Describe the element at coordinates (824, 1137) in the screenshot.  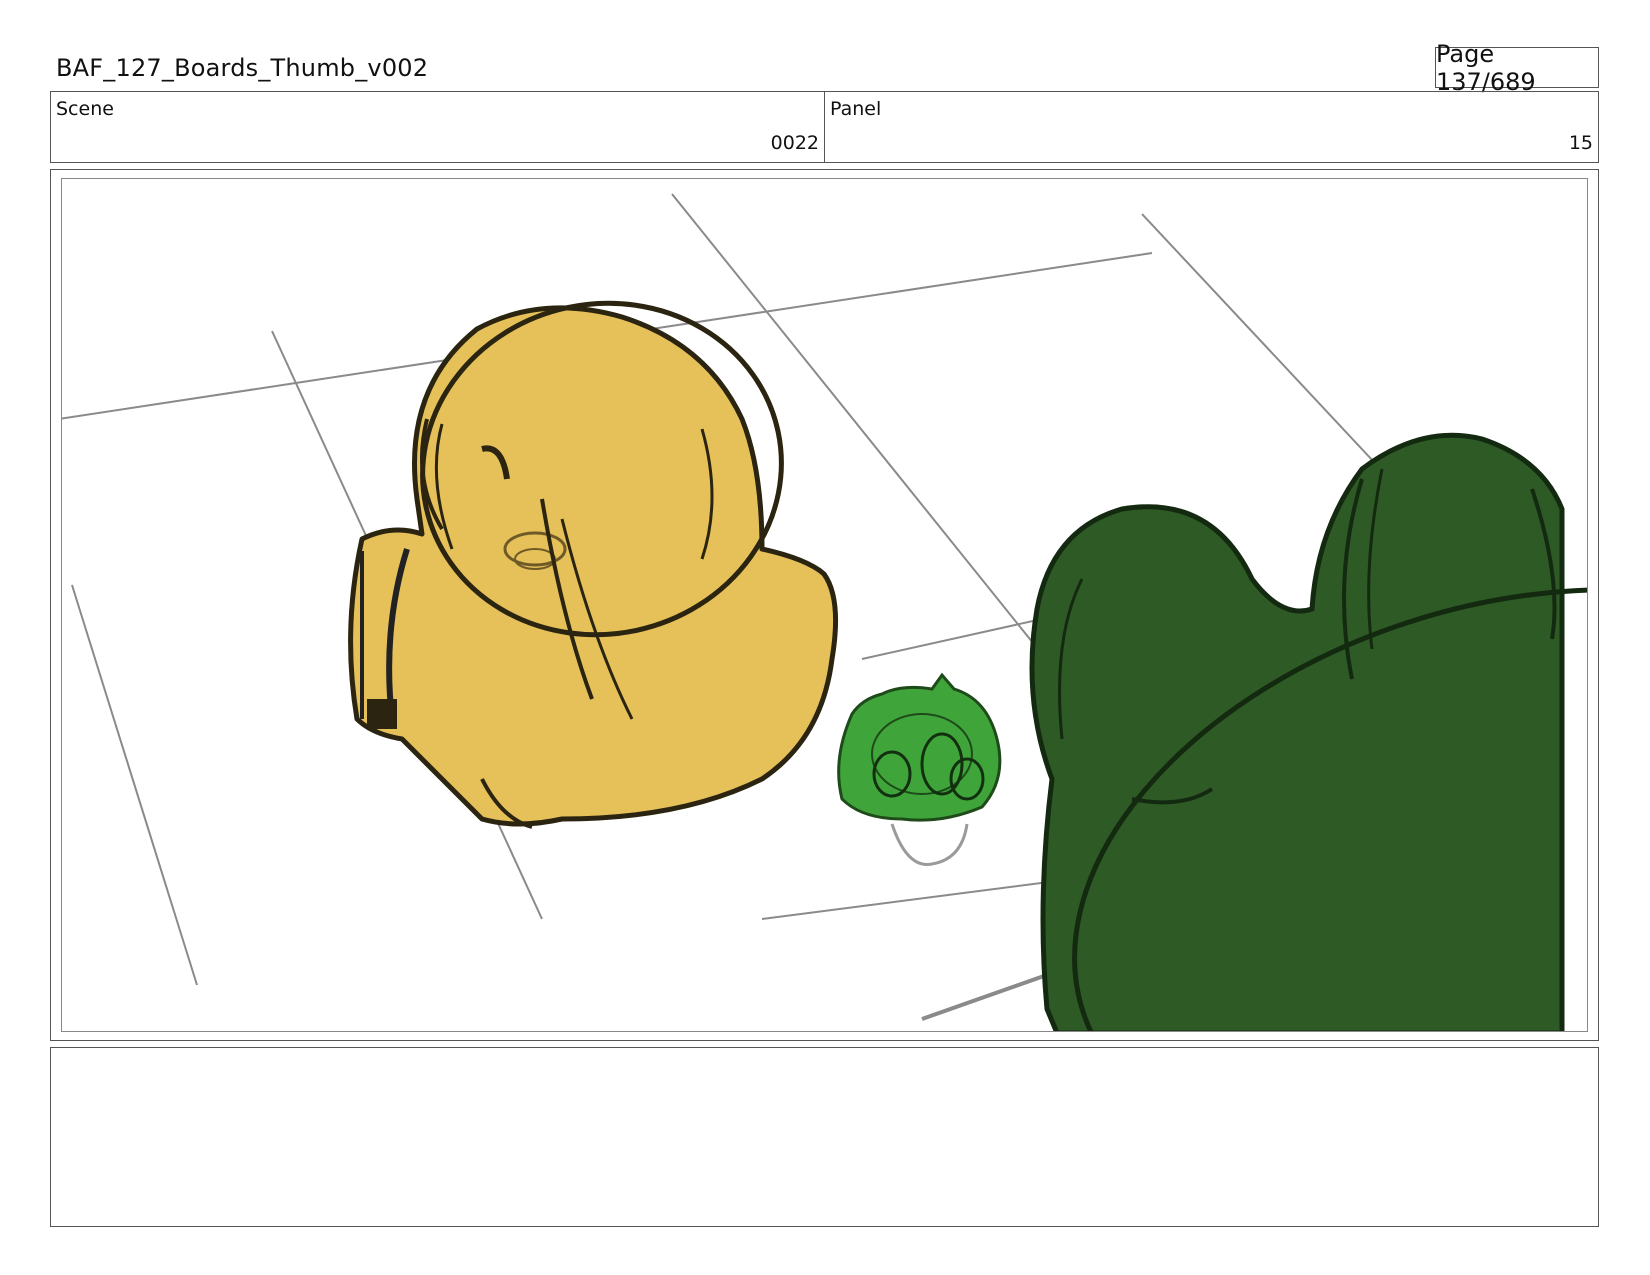
I see `notes-box` at that location.